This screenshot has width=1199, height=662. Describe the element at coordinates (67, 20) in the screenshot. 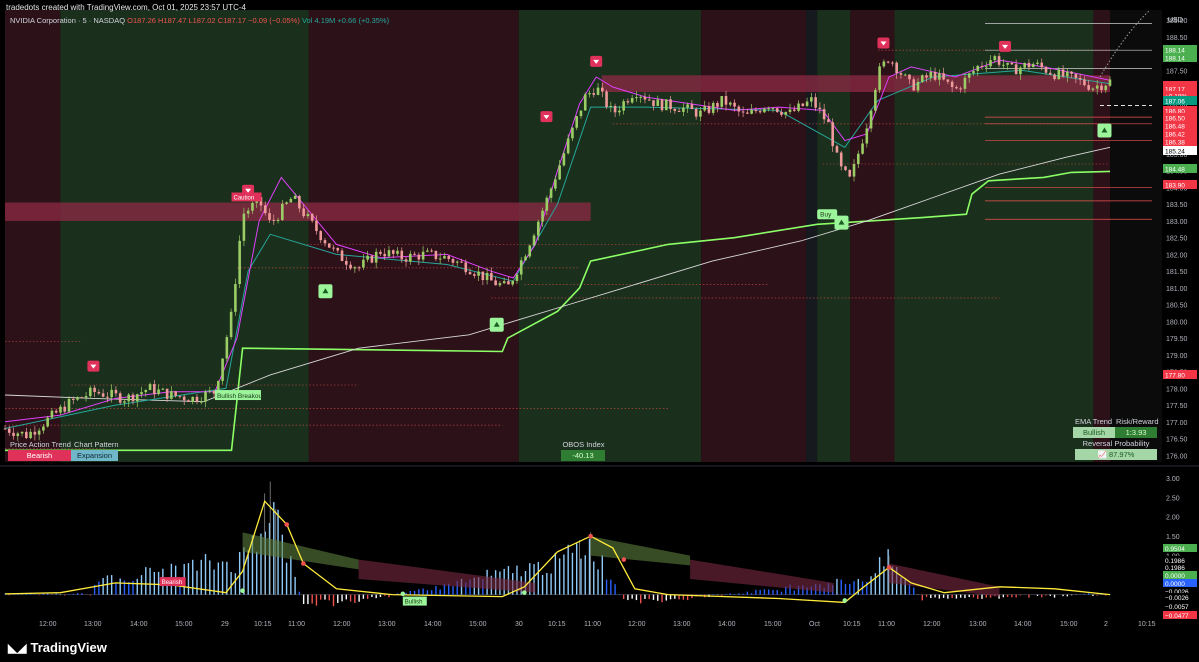

I see `symbol-name: NVIDIA Corporation · 5 · NASDAQ` at that location.